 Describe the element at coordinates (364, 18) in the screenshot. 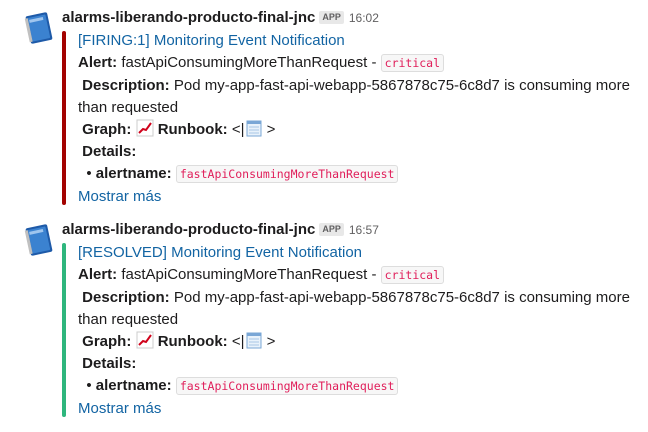

I see `timestamp: 16:02` at that location.